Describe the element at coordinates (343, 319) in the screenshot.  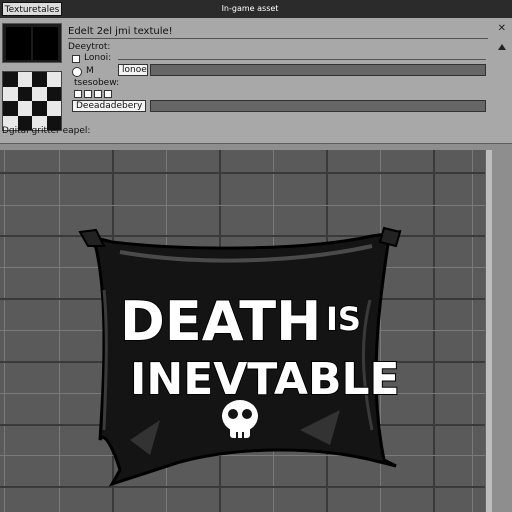
I see `banner-text-is: IS` at that location.